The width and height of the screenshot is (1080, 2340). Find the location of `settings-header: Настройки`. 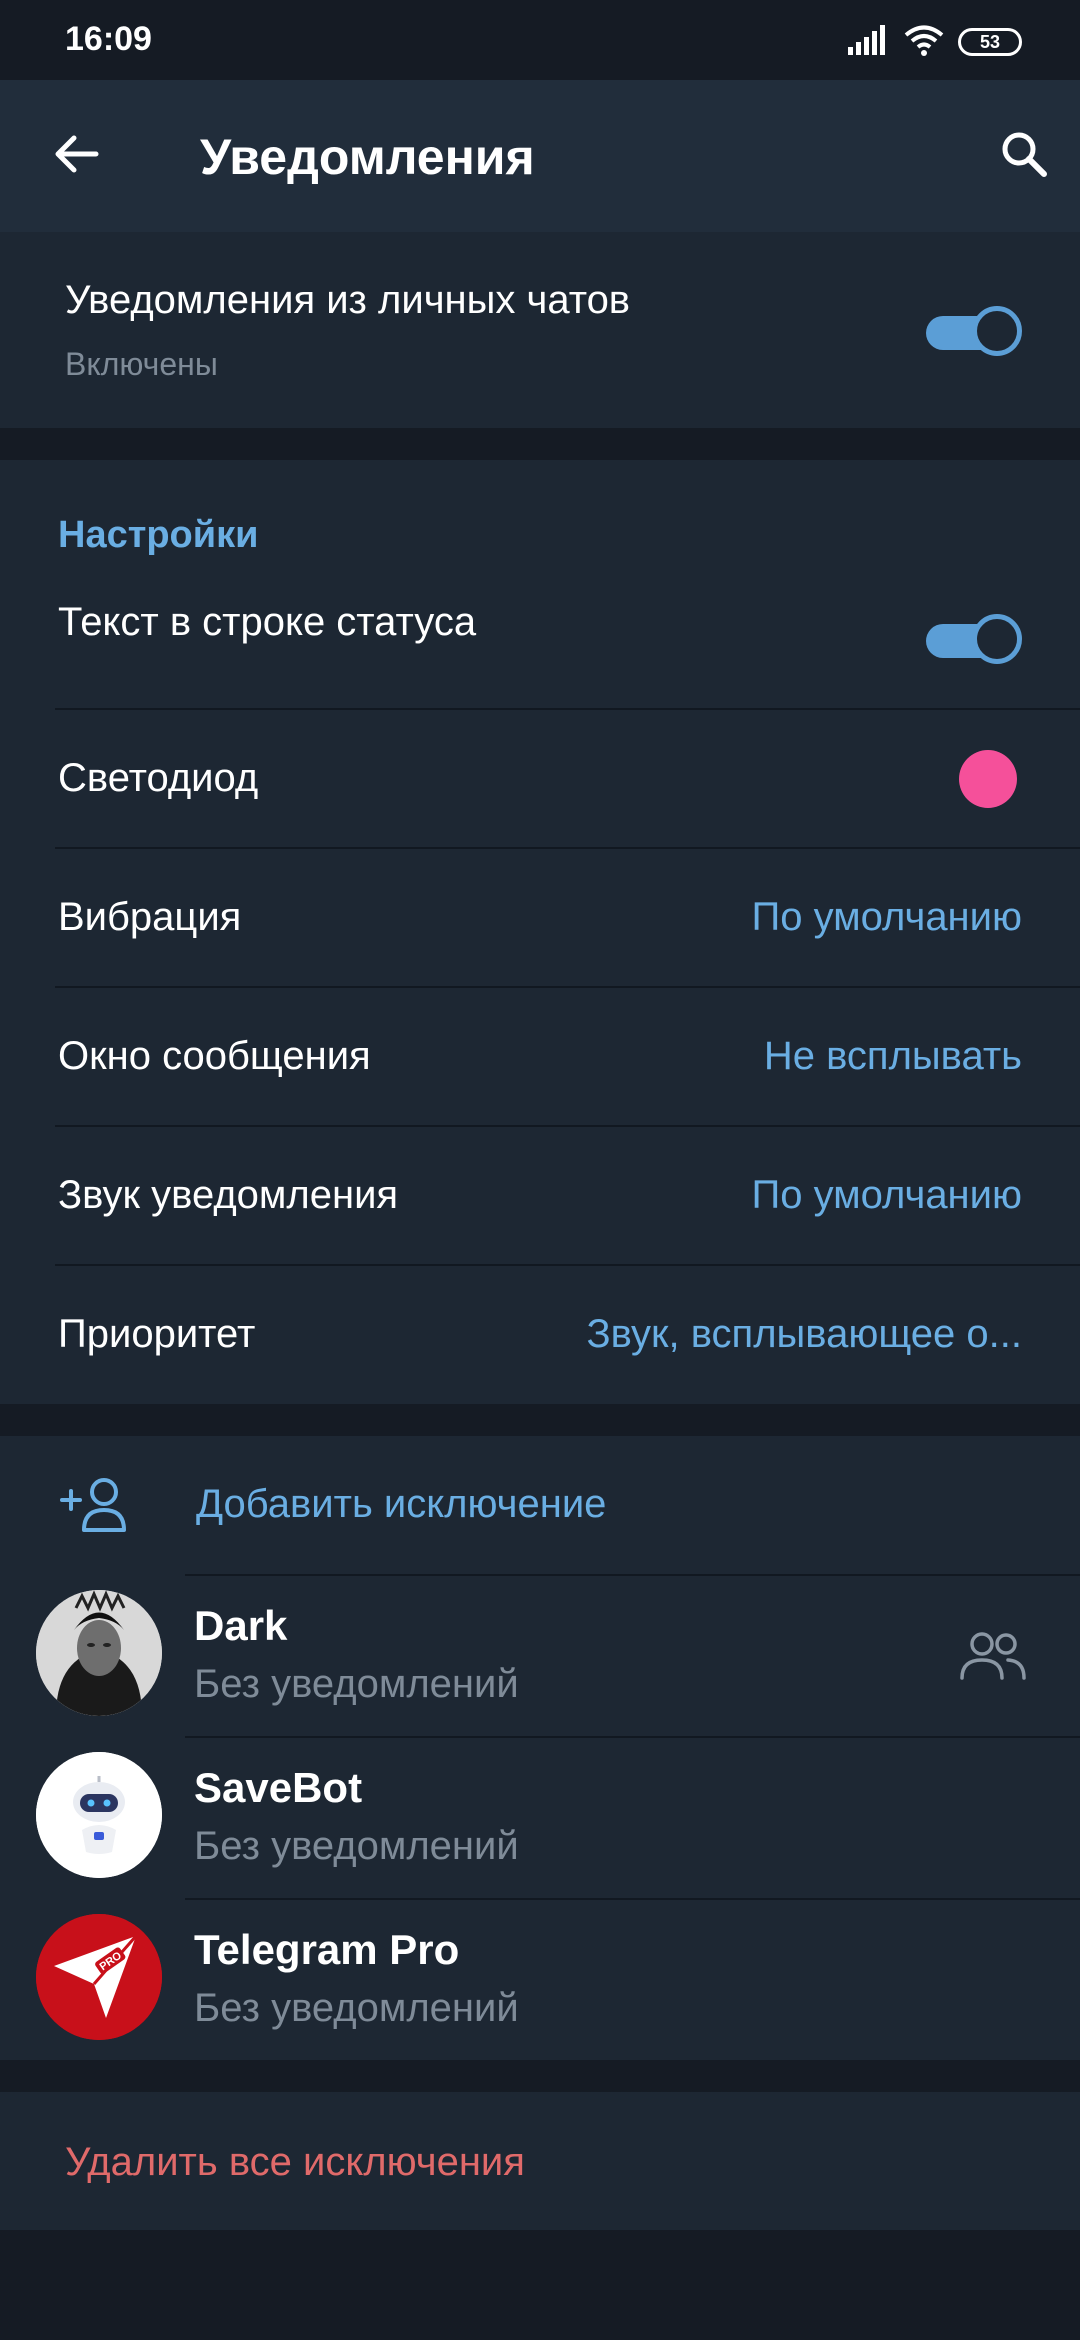

settings-header: Настройки is located at coordinates (158, 535).